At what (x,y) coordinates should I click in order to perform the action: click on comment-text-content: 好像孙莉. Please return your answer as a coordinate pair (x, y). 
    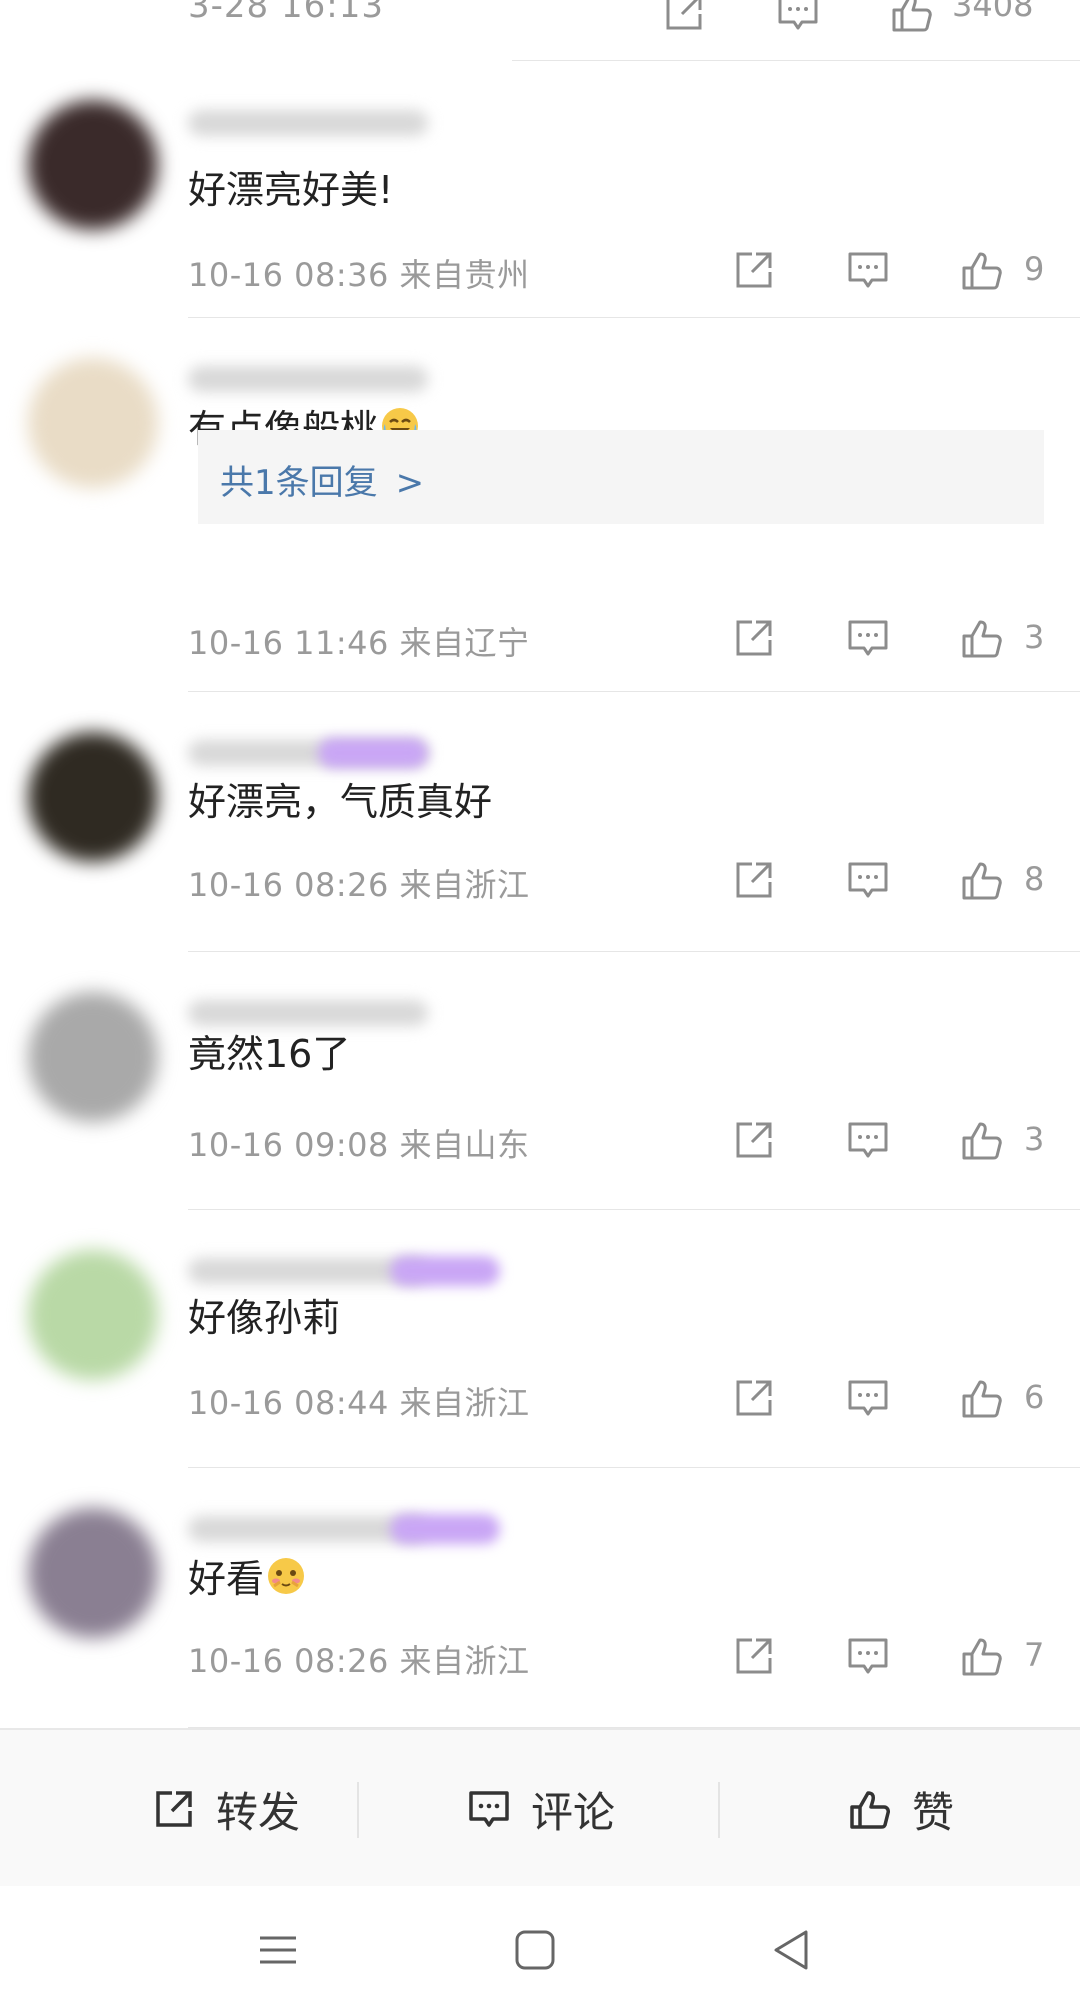
    Looking at the image, I should click on (264, 1318).